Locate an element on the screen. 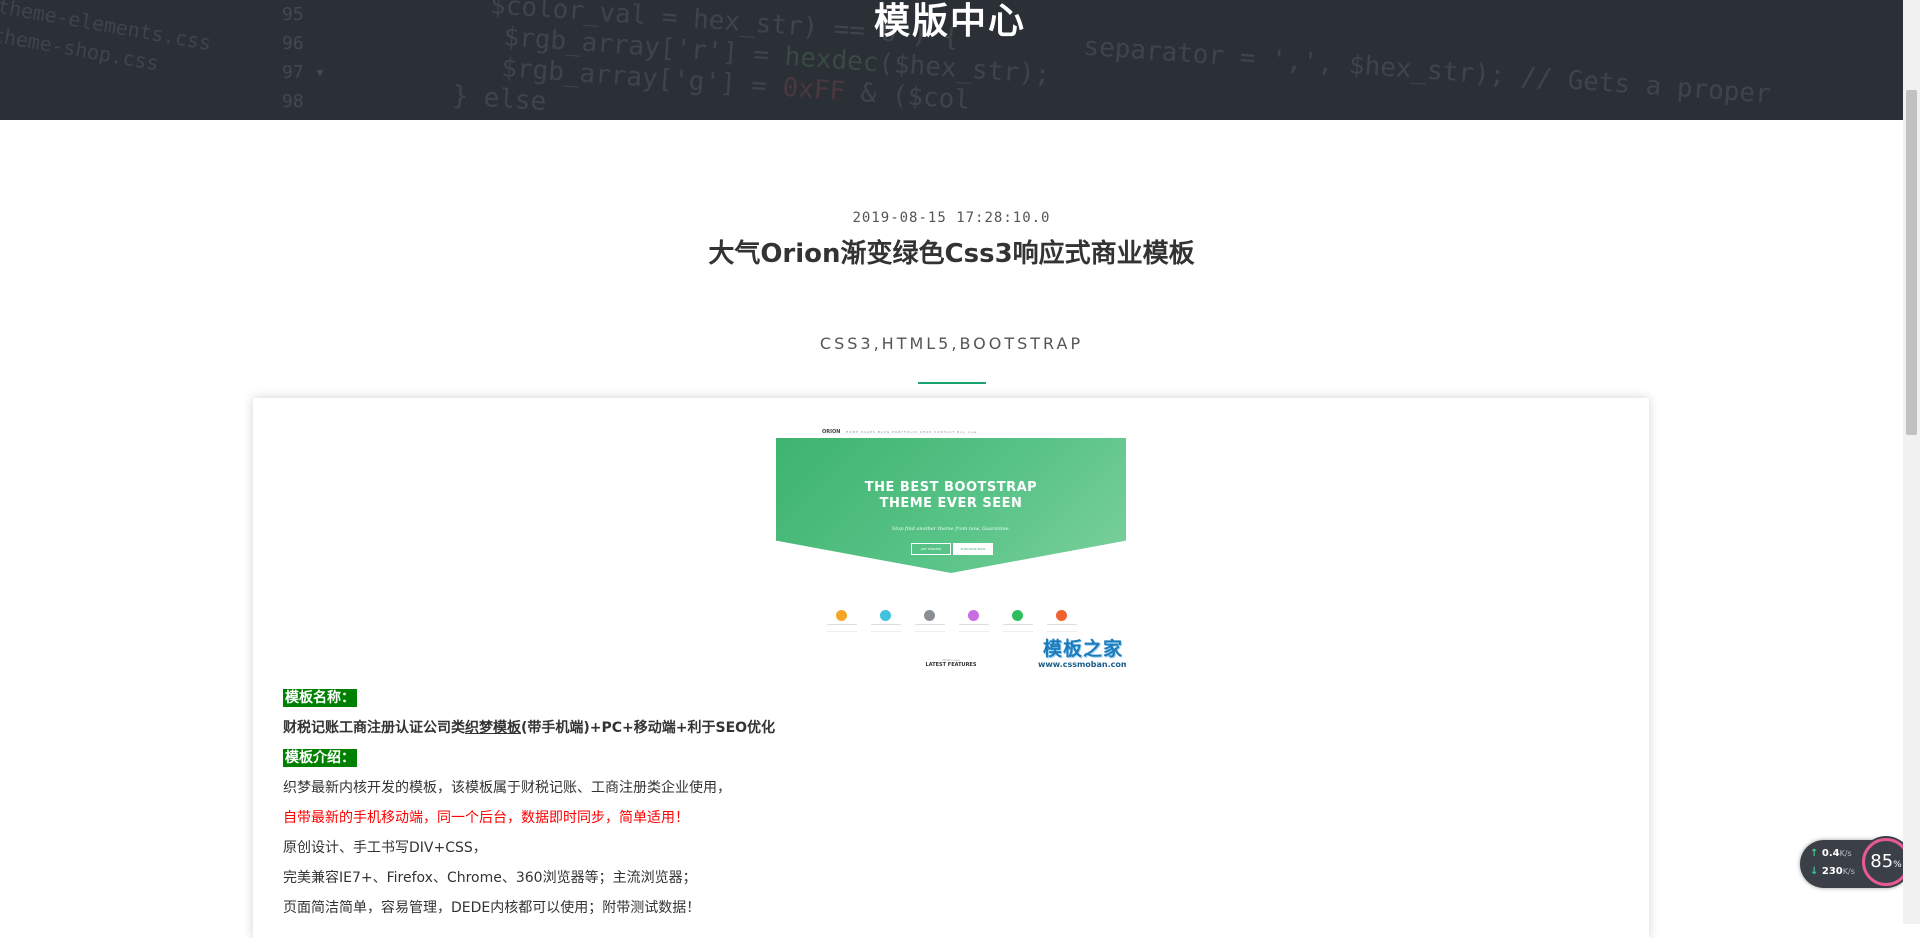  intro-line-2: 自带最新的手机移动端，同一个后台，数据即时同步，简单适用！ is located at coordinates (486, 818).